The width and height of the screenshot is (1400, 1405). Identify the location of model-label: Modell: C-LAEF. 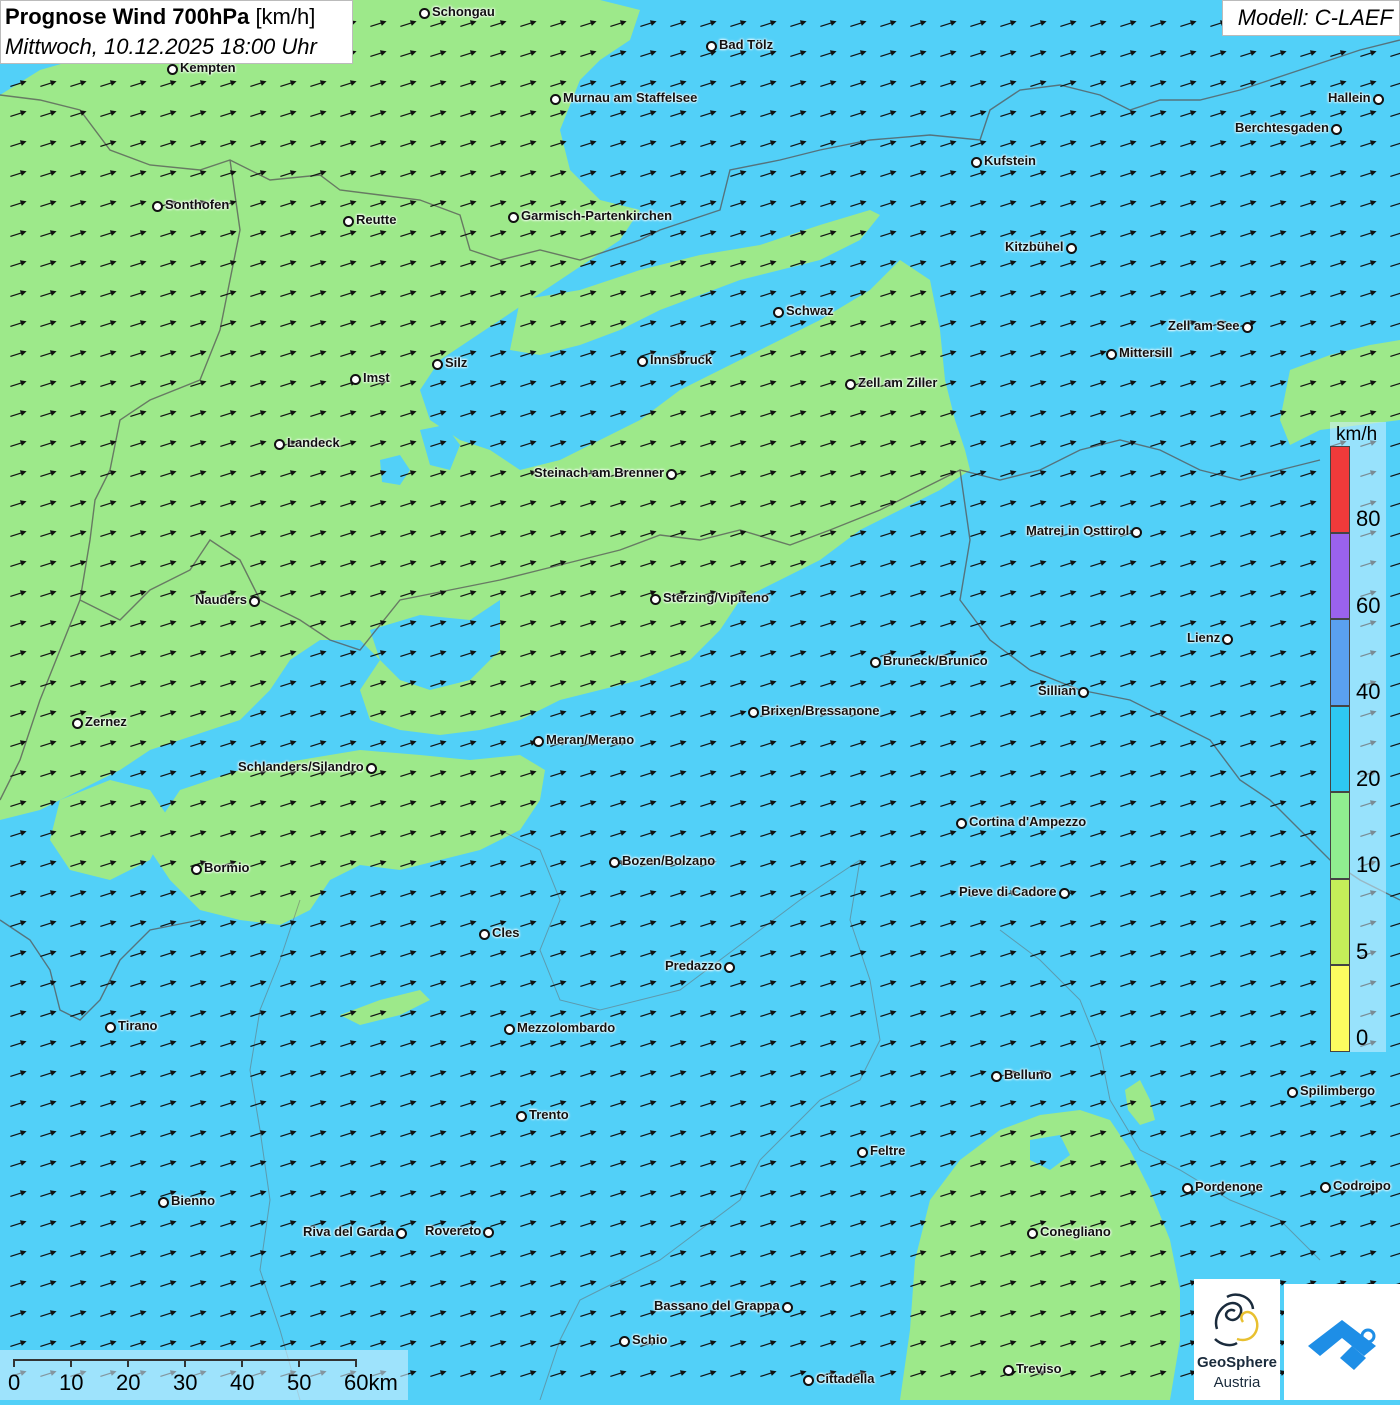
(1315, 17).